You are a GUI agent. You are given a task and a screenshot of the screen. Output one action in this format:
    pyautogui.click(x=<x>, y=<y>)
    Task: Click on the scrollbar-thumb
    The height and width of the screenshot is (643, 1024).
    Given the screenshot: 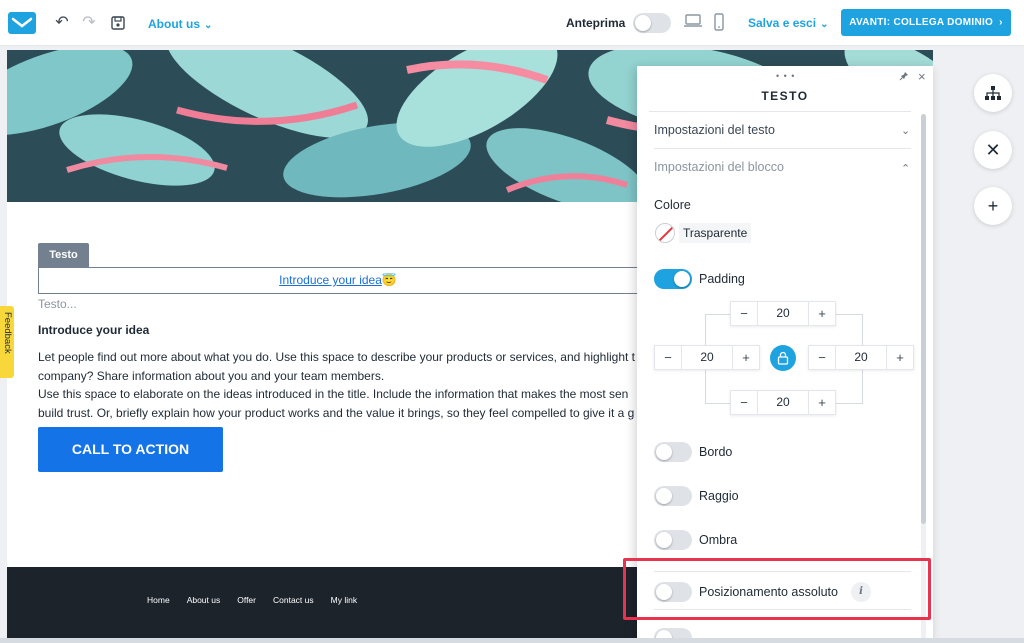 What is the action you would take?
    pyautogui.click(x=923, y=319)
    